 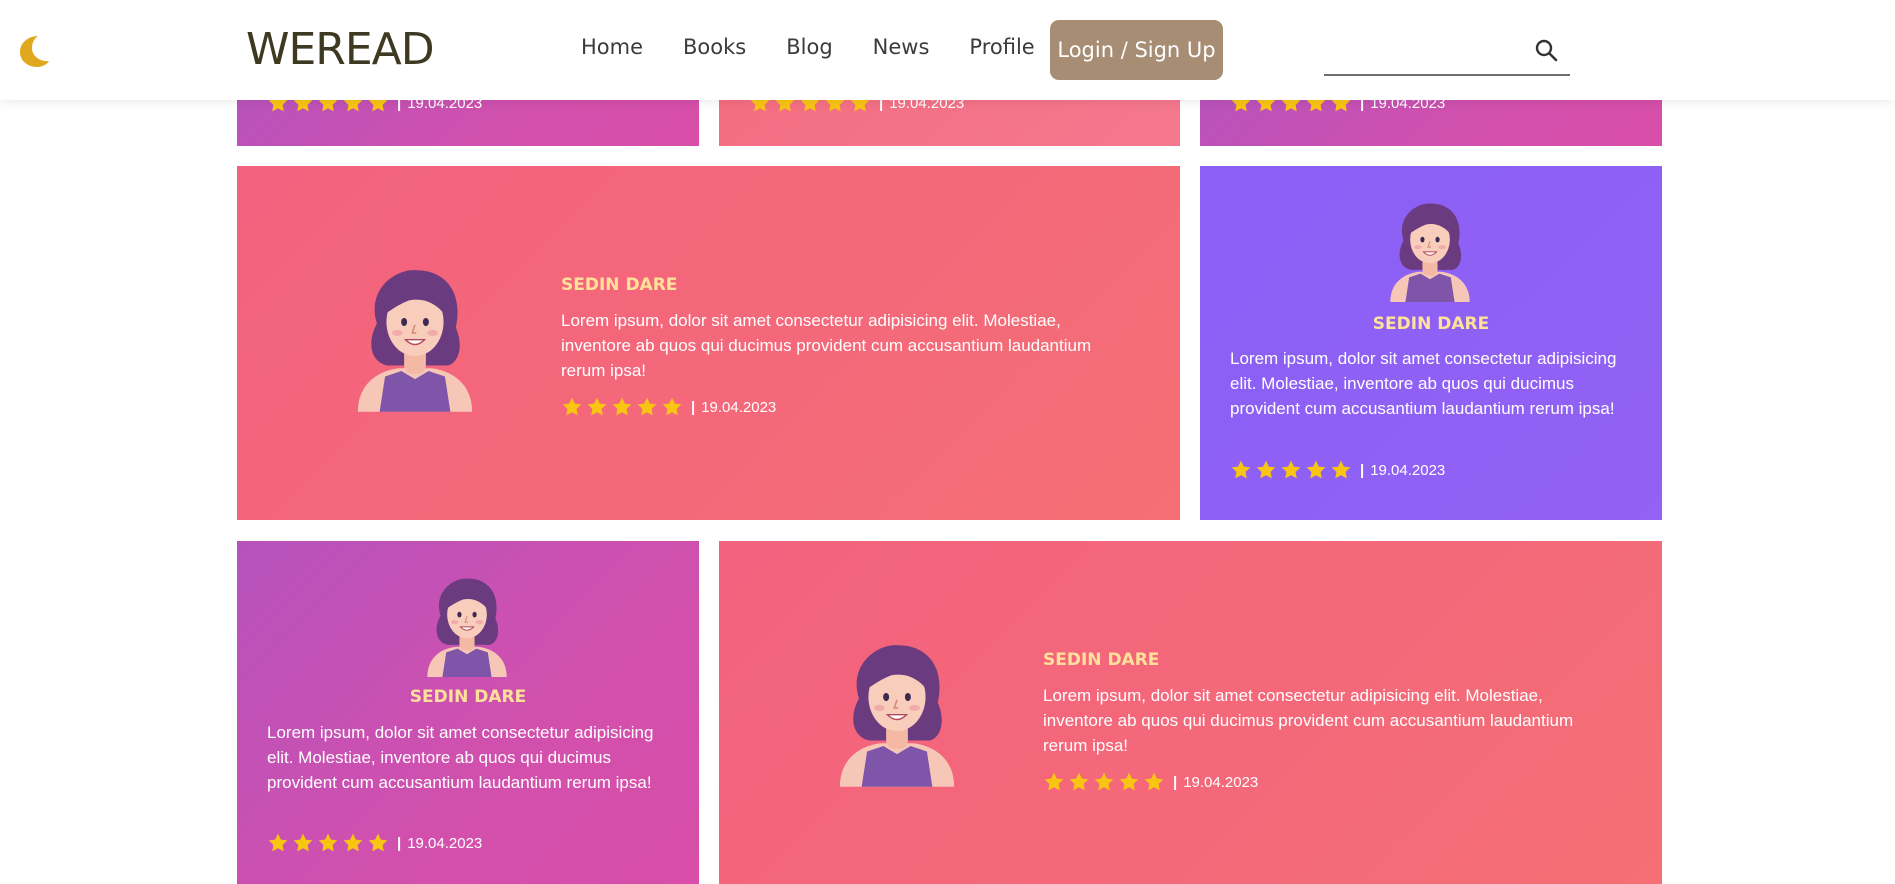 I want to click on nav-home: Home, so click(x=612, y=47).